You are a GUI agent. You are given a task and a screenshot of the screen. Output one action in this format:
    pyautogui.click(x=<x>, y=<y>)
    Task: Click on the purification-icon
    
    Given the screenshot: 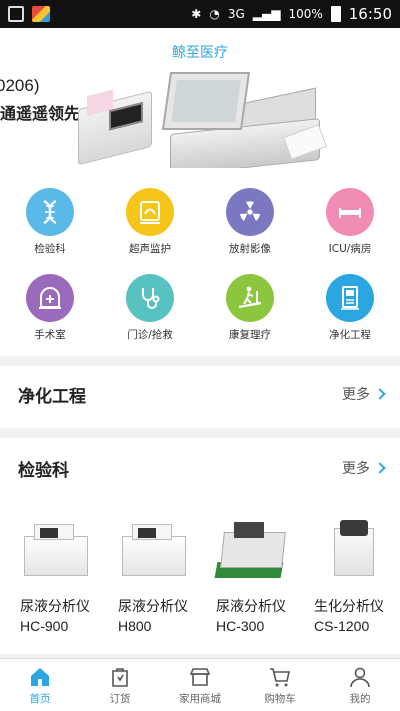 What is the action you would take?
    pyautogui.click(x=350, y=298)
    